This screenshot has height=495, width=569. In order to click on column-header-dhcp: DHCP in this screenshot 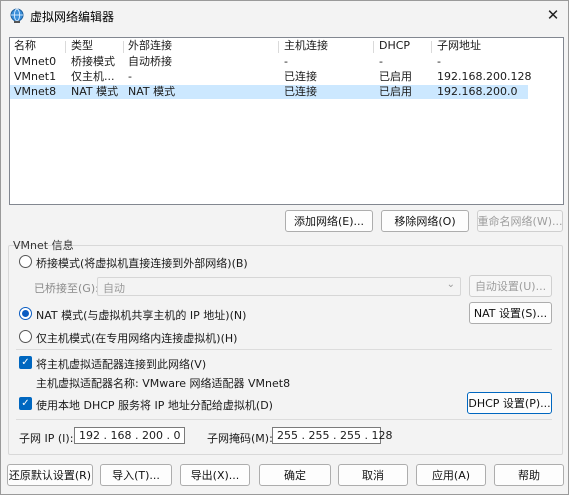, I will do `click(394, 46)`.